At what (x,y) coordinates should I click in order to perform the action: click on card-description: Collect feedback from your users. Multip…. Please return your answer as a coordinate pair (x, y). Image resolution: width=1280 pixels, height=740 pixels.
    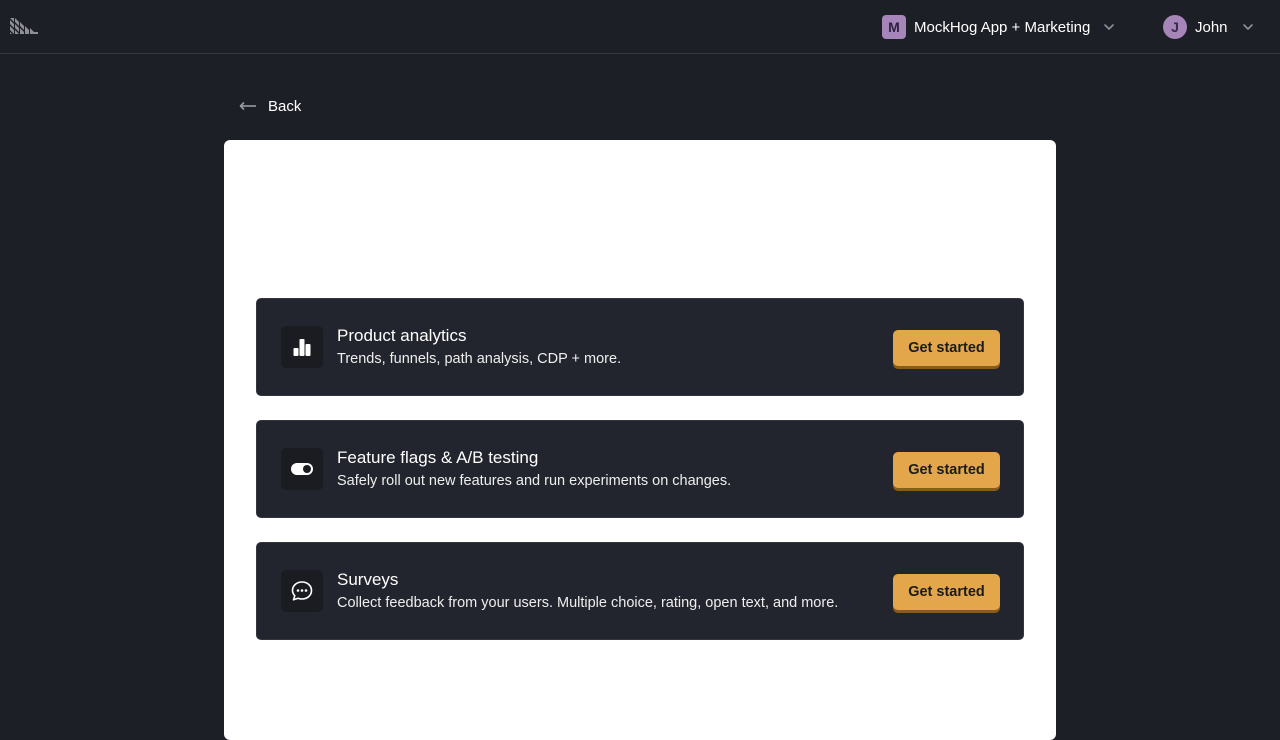
    Looking at the image, I should click on (588, 603).